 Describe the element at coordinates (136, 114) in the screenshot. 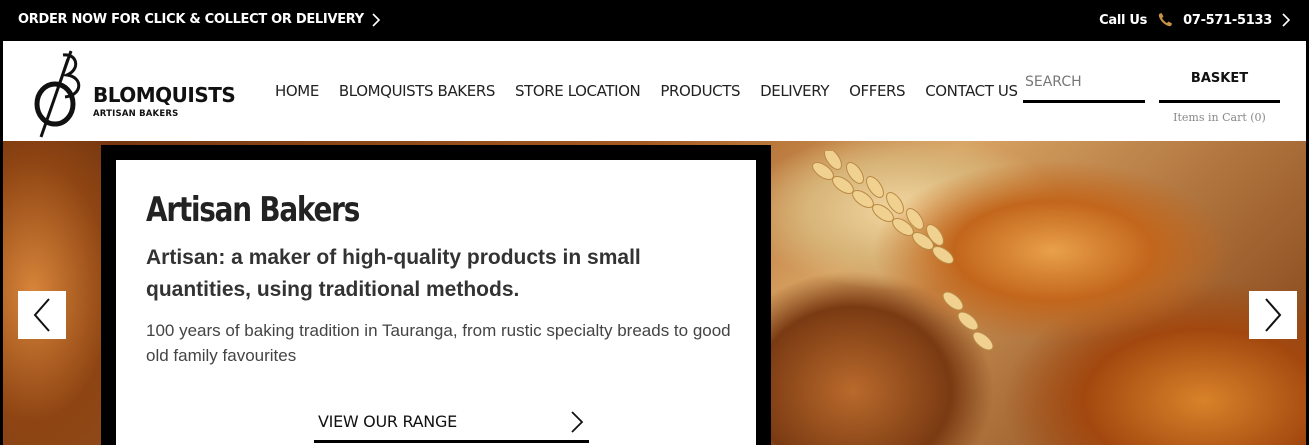

I see `logo-tagline: ARTISAN BAKERS` at that location.